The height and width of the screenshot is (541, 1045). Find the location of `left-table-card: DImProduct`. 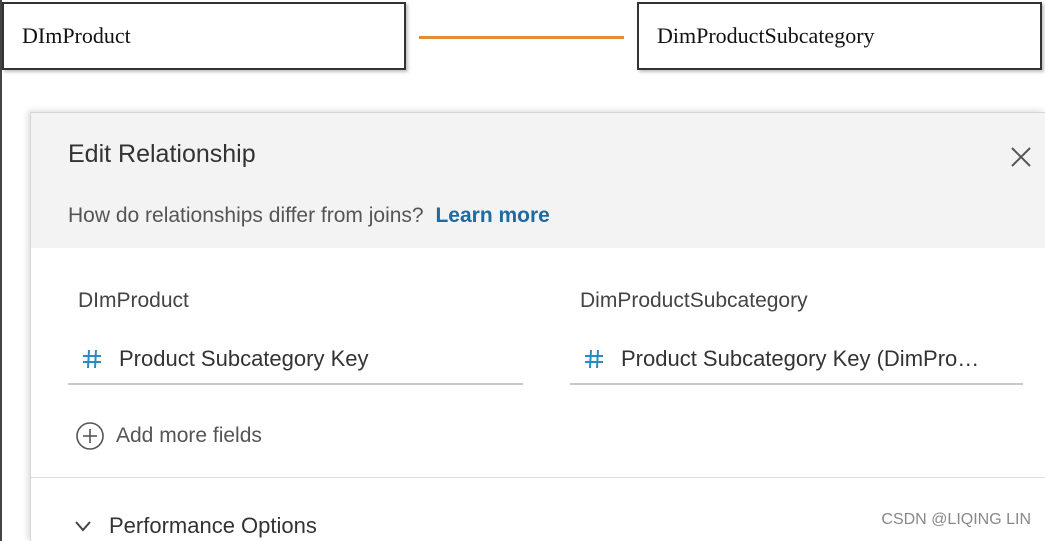

left-table-card: DImProduct is located at coordinates (204, 36).